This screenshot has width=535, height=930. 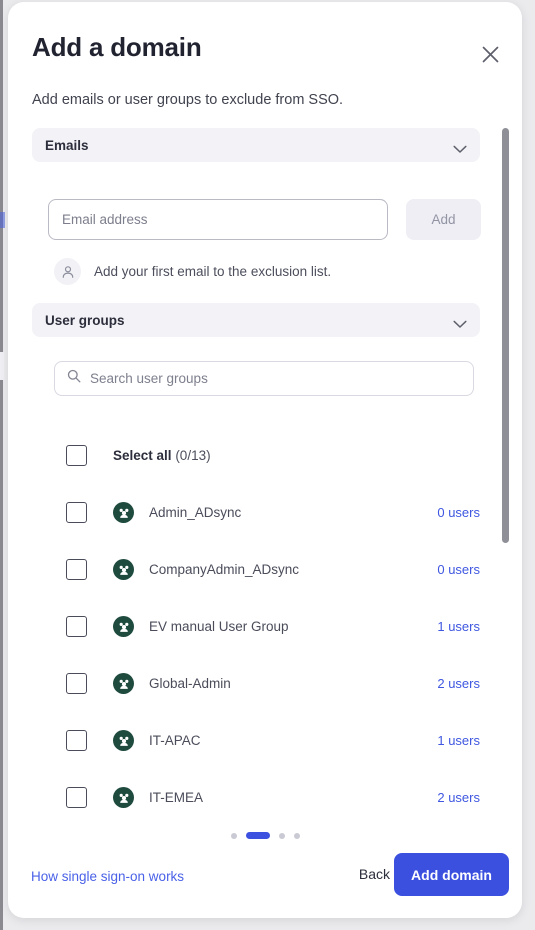 What do you see at coordinates (2, 366) in the screenshot?
I see `background-artifact-secondary` at bounding box center [2, 366].